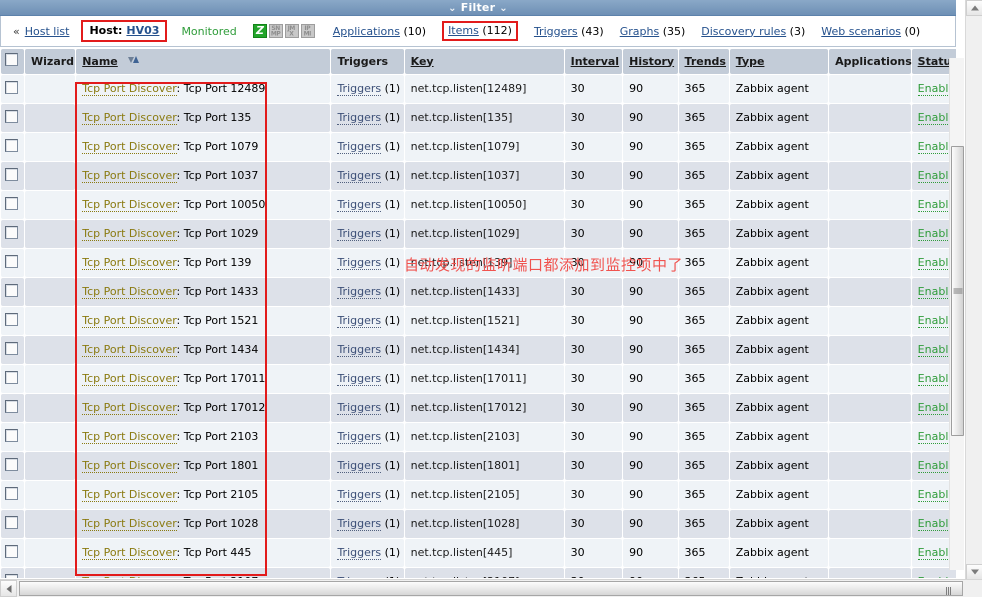  What do you see at coordinates (142, 30) in the screenshot?
I see `host-name-link: HV03` at bounding box center [142, 30].